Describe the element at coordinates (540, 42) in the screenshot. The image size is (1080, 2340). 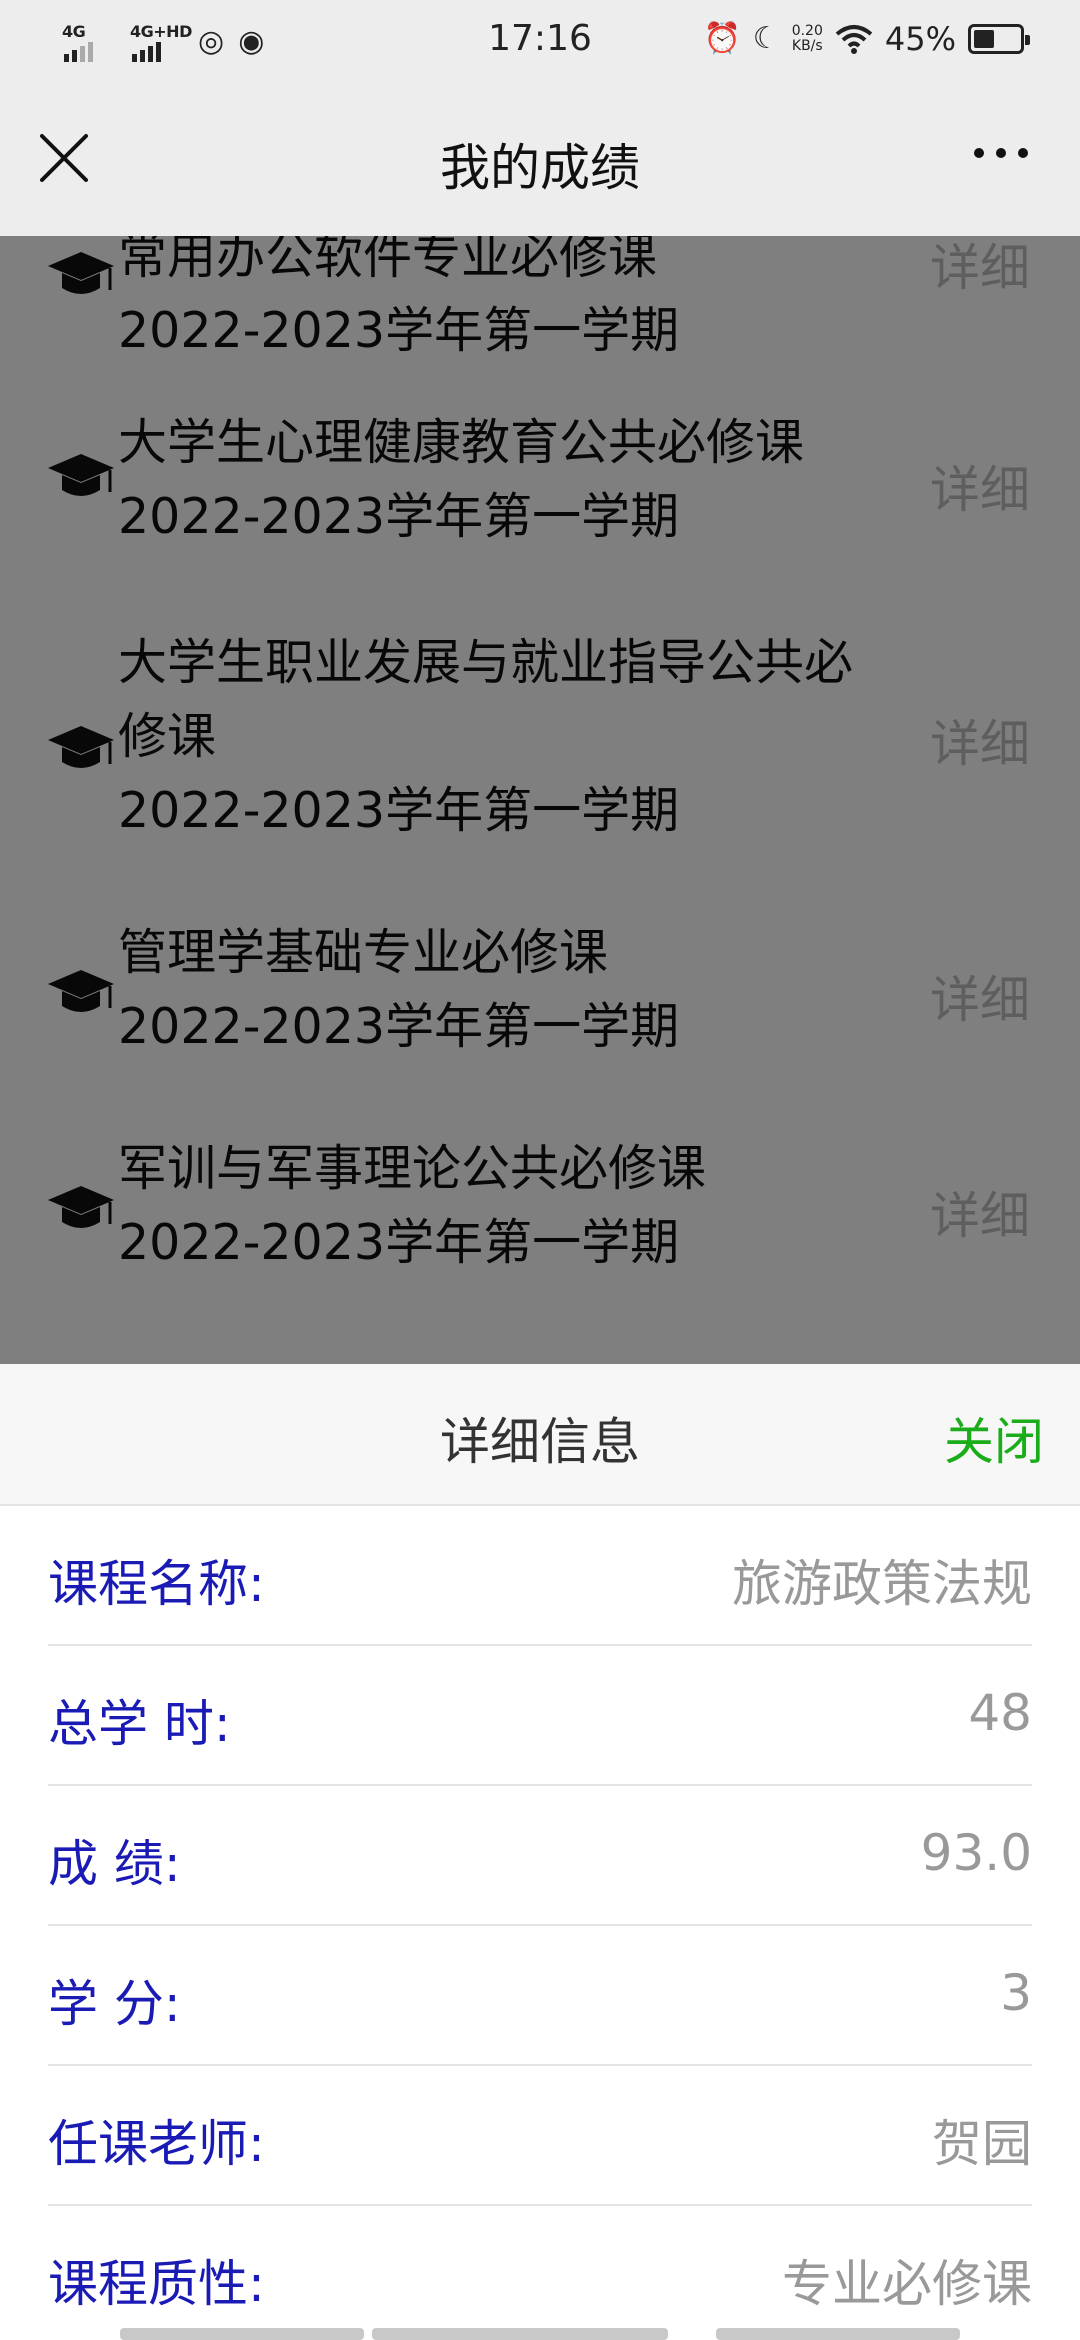
I see `status-bar: 4G 4G+HD ◎ ◉ 17:16 ⏰ ☾ 0.20 KB/s 45%` at that location.